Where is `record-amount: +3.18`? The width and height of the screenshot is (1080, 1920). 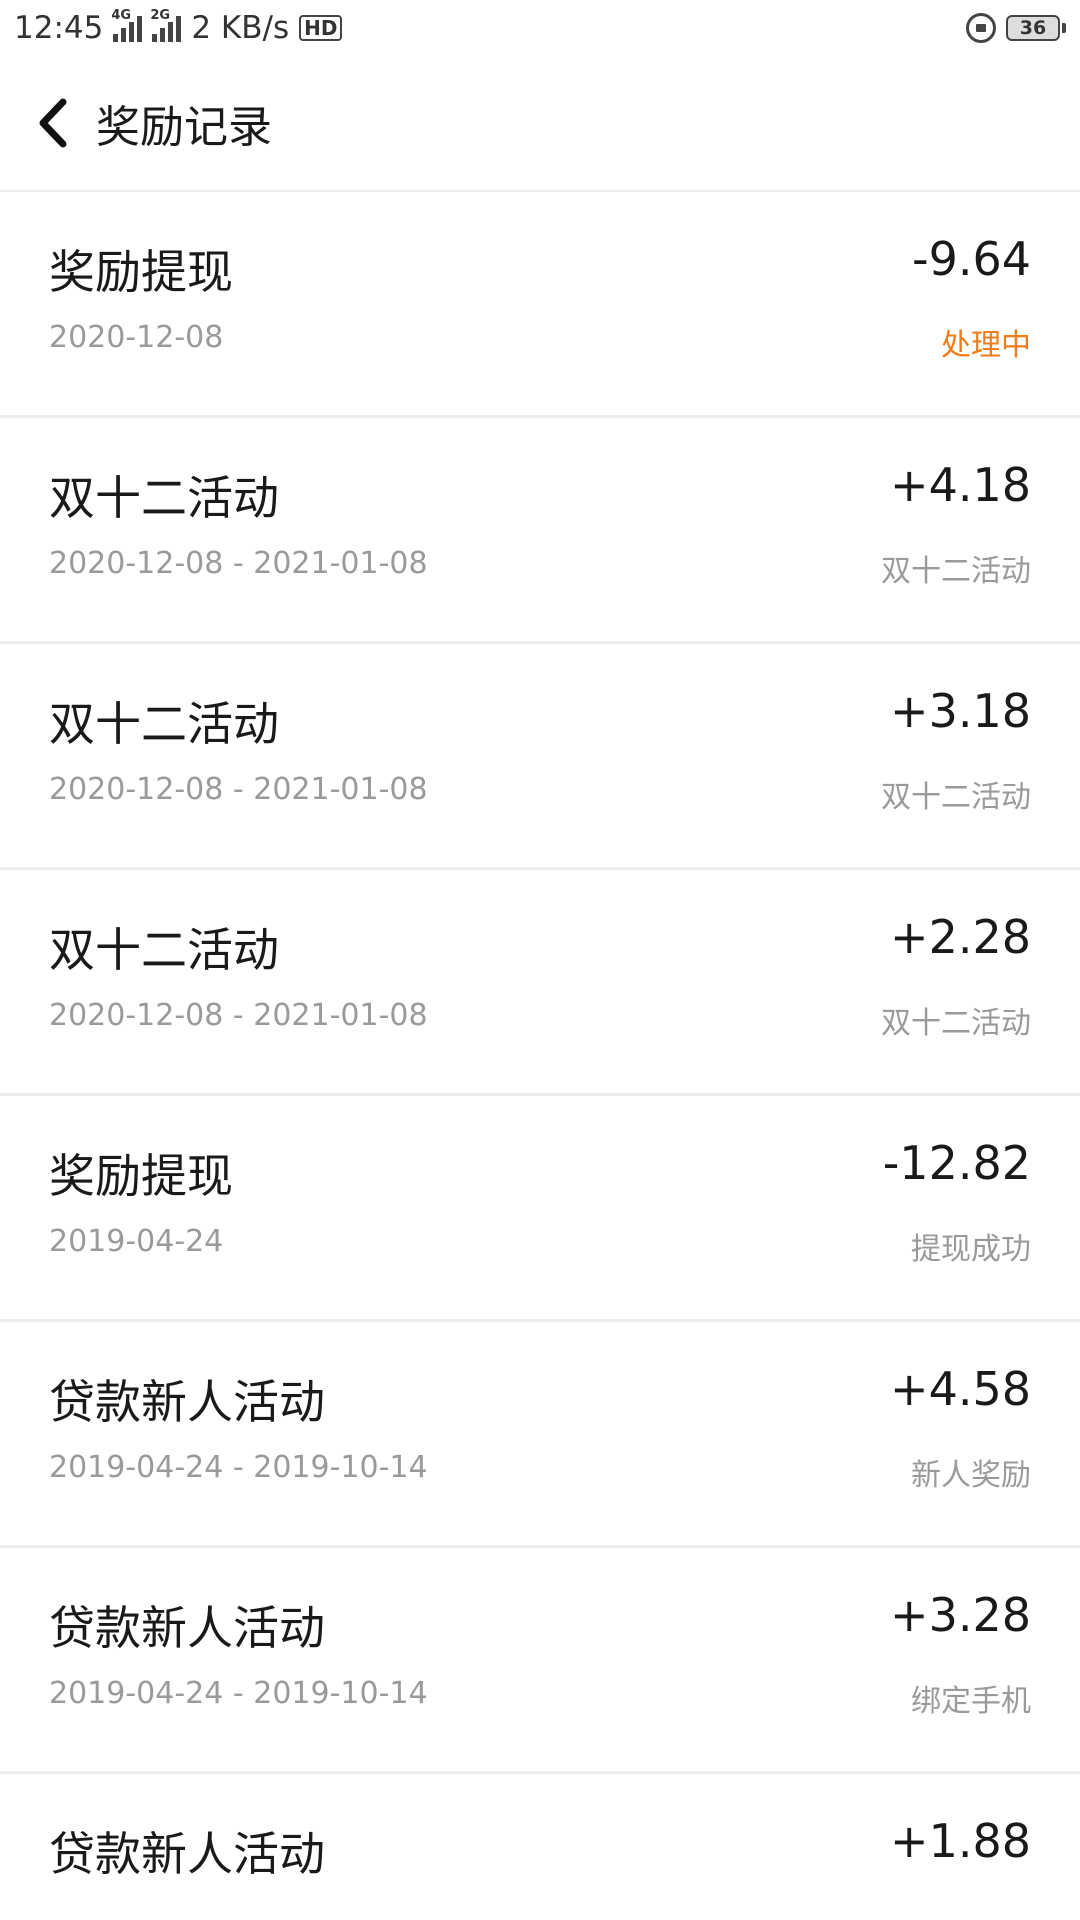 record-amount: +3.18 is located at coordinates (960, 711).